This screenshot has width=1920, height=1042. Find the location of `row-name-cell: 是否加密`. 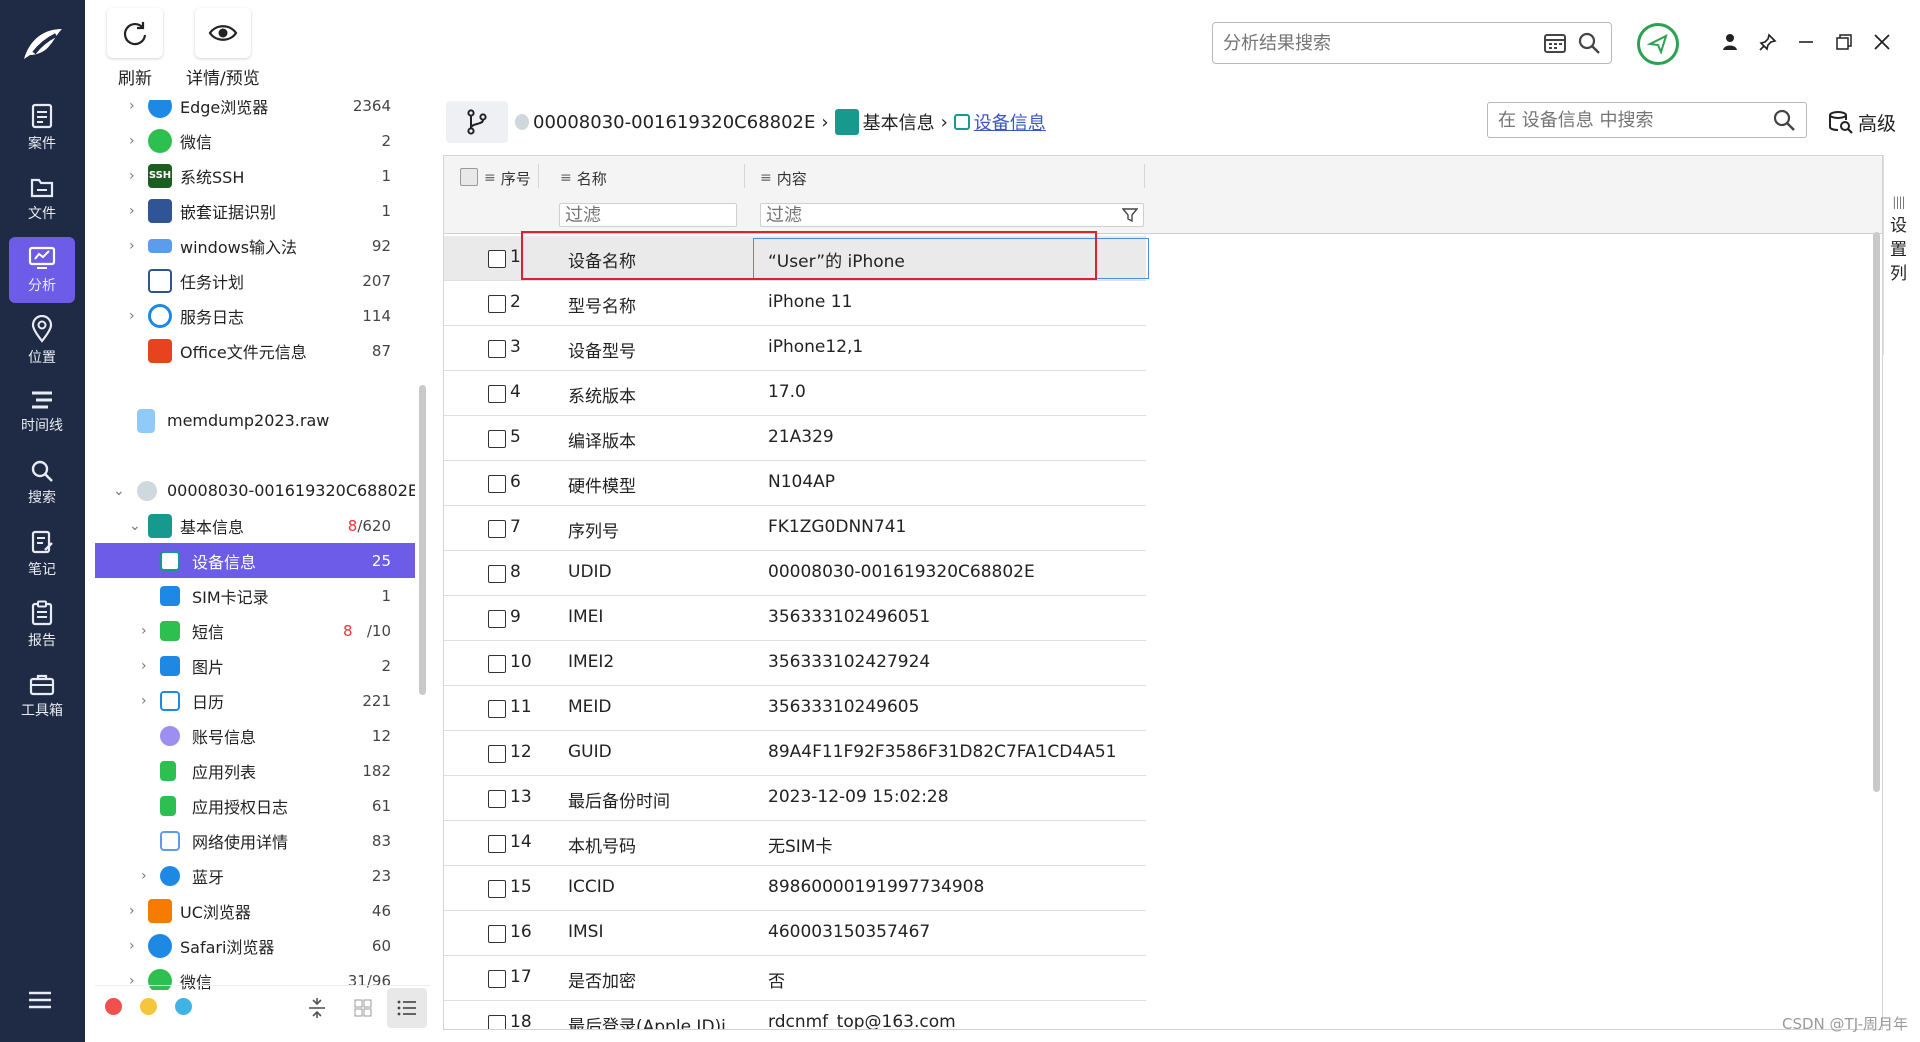

row-name-cell: 是否加密 is located at coordinates (602, 979).